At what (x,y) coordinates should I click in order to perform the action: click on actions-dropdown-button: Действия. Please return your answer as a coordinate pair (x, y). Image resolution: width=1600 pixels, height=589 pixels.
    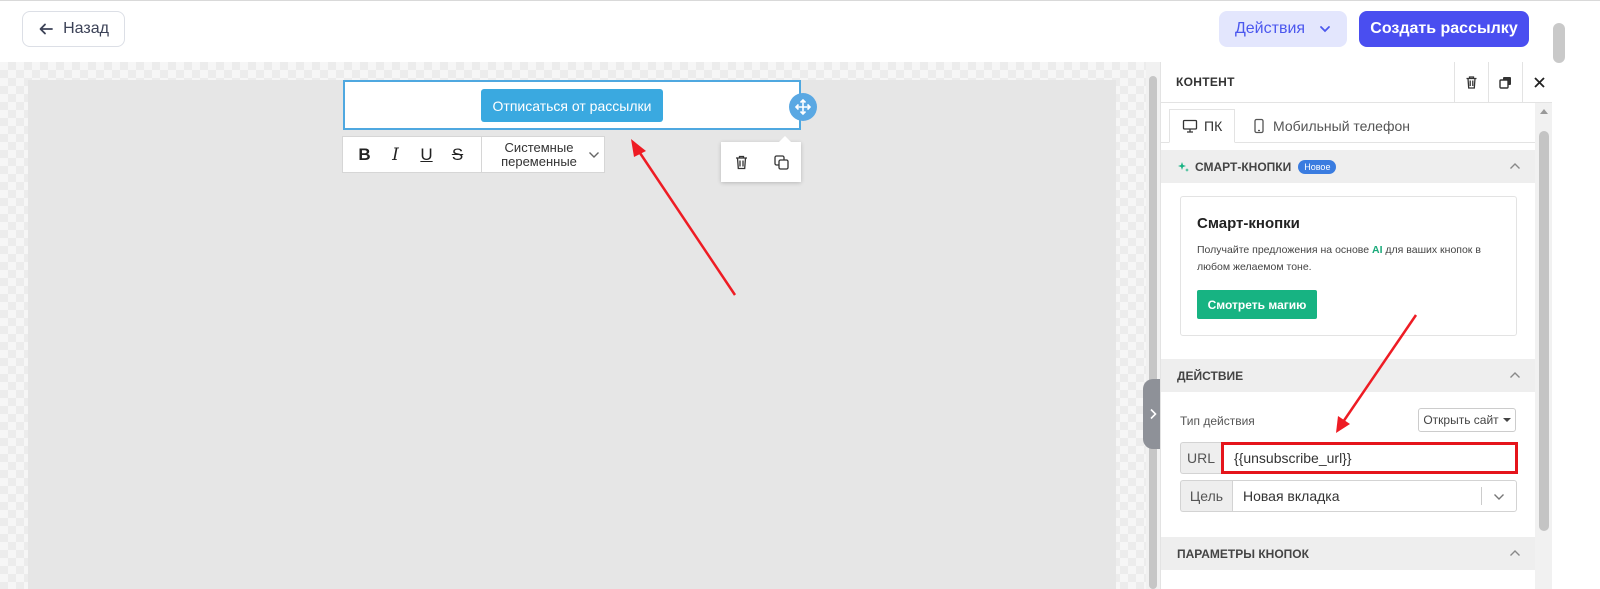
    Looking at the image, I should click on (1283, 29).